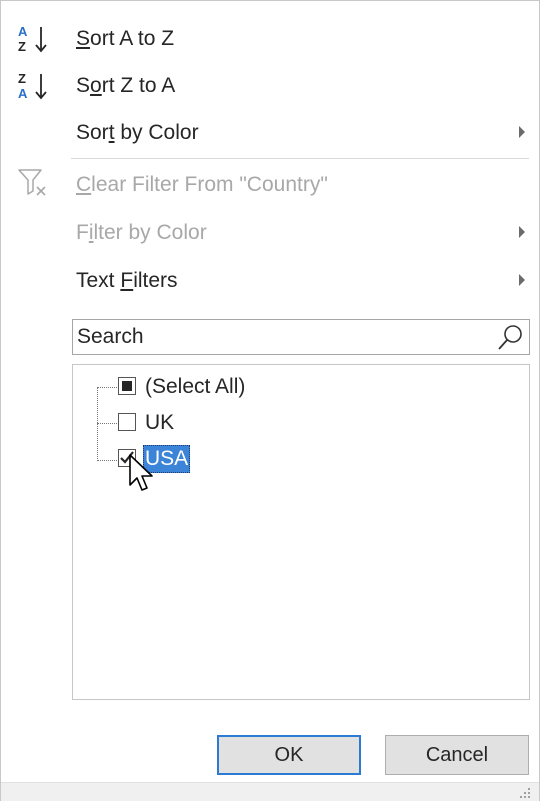 The image size is (542, 803). Describe the element at coordinates (300, 158) in the screenshot. I see `menu-separator` at that location.